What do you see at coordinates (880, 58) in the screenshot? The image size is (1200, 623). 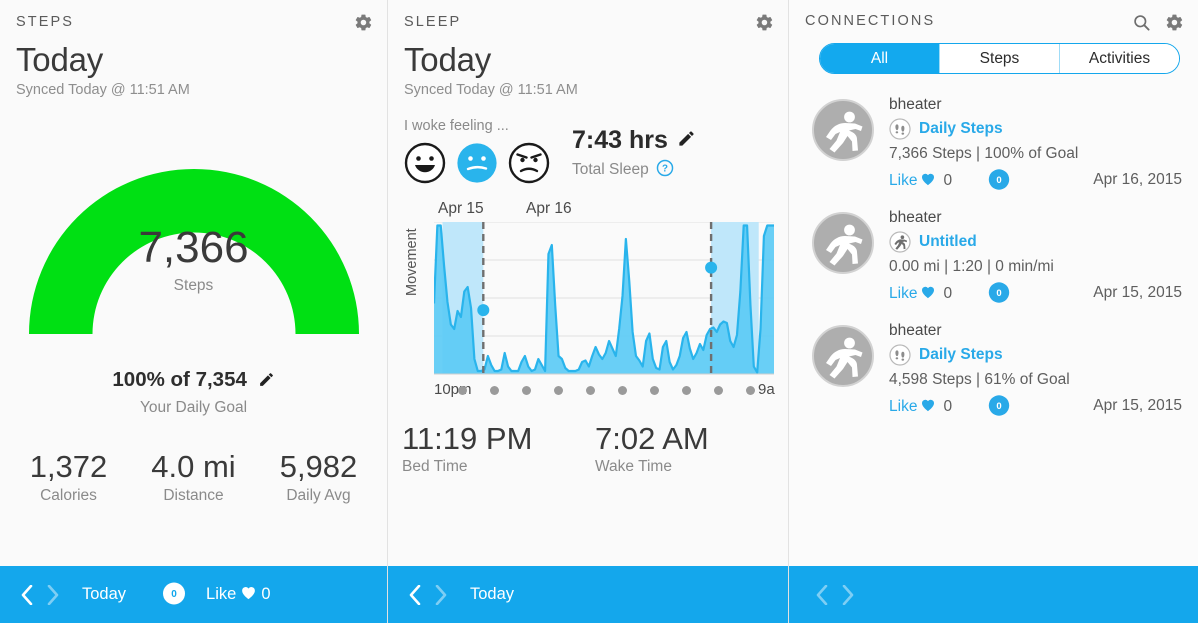 I see `tab-all: All` at bounding box center [880, 58].